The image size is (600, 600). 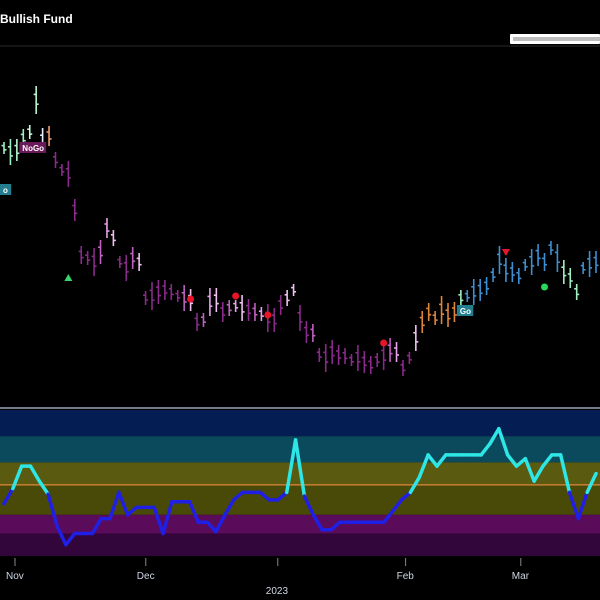 What do you see at coordinates (268, 577) in the screenshot?
I see `x-axis: Nov Dec 2023 Feb Mar` at bounding box center [268, 577].